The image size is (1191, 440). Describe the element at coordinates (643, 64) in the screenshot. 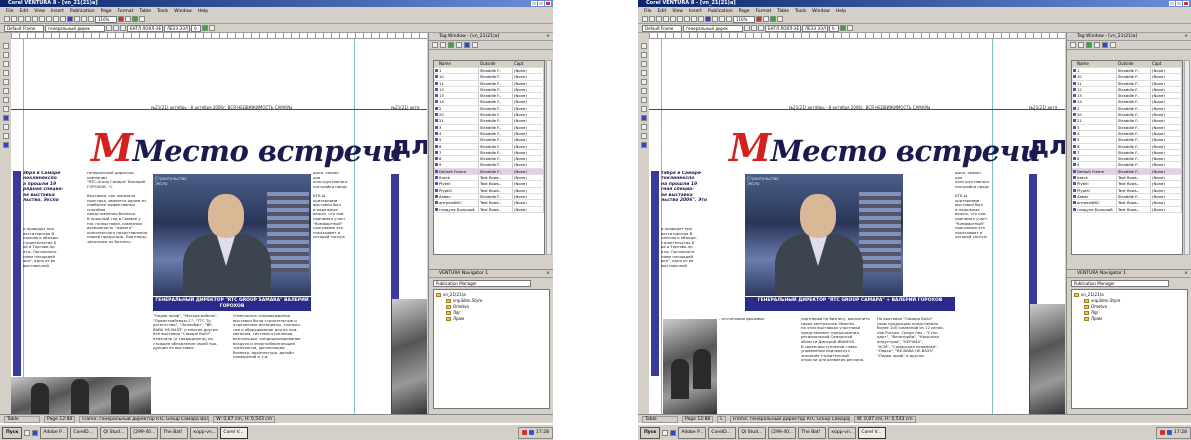

I see `text-tool-icon` at that location.